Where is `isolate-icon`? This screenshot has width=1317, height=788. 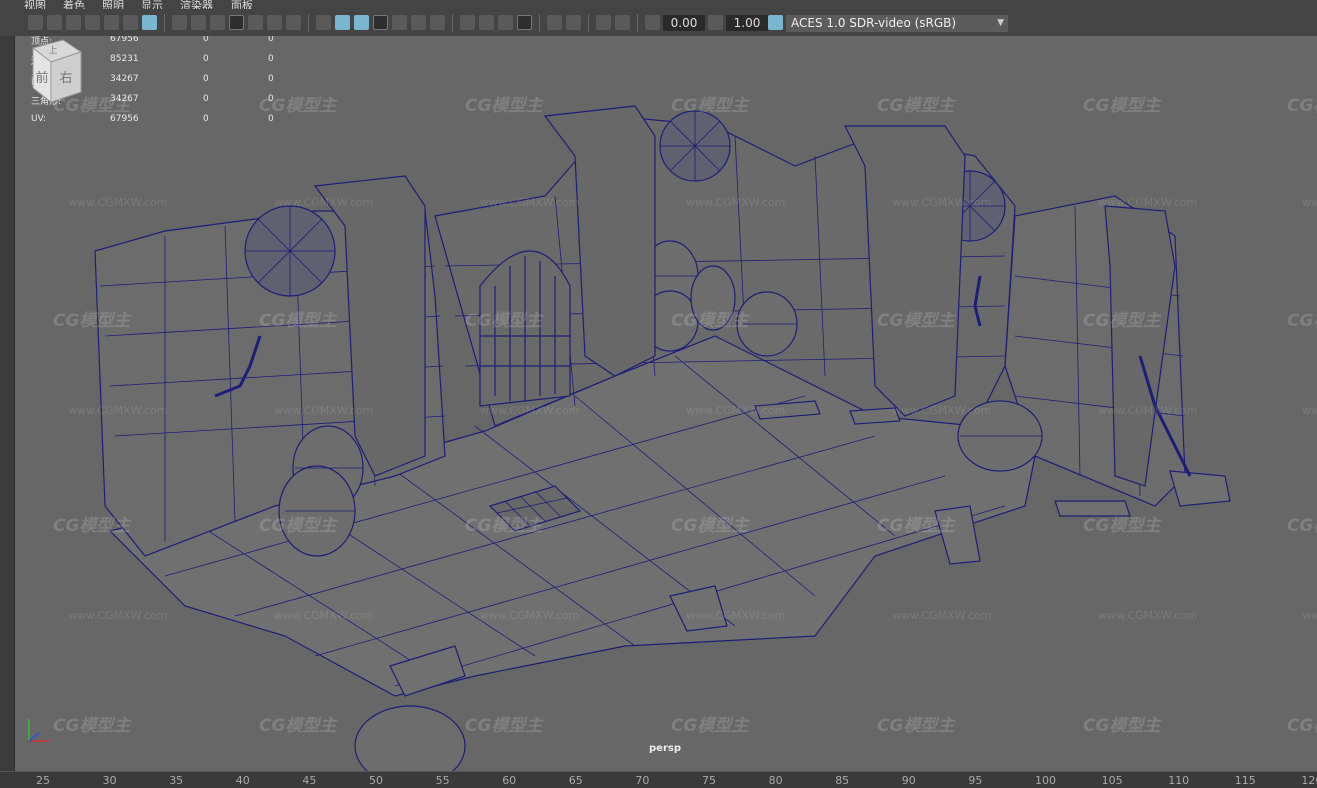
isolate-icon is located at coordinates (554, 22).